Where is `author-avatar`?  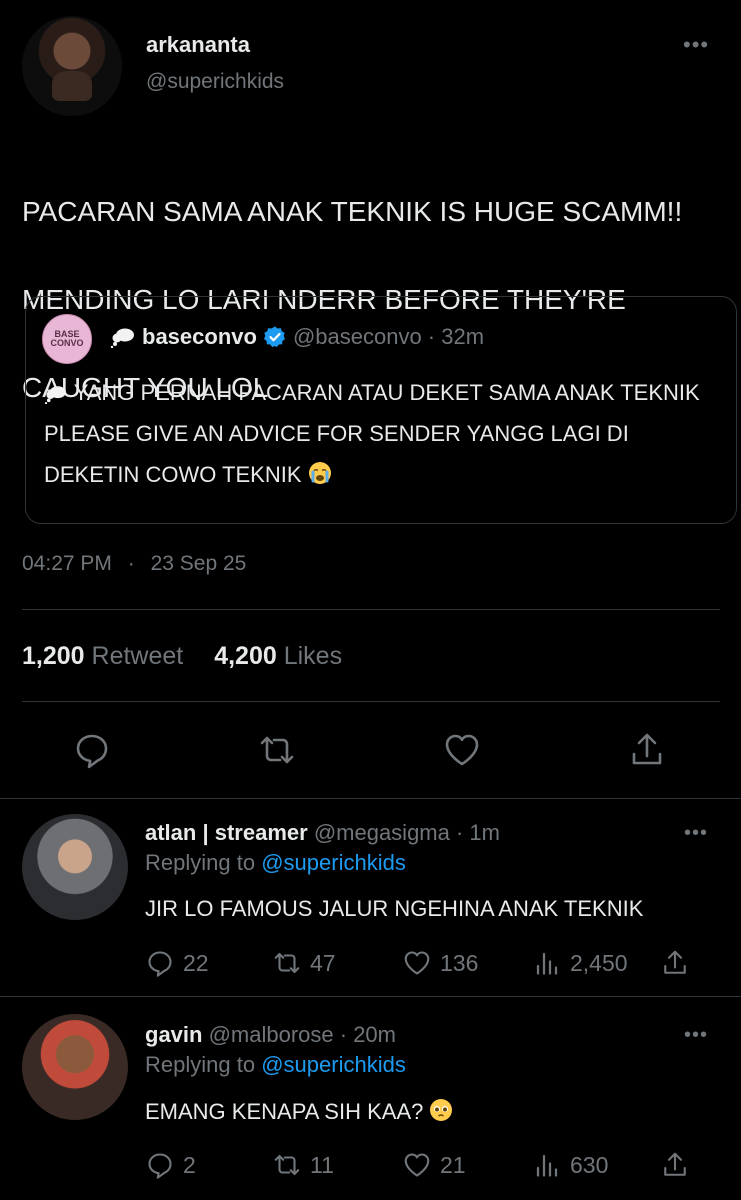 author-avatar is located at coordinates (72, 66).